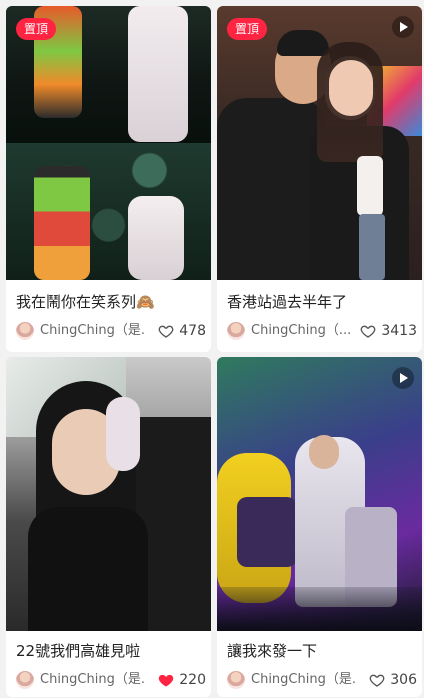  I want to click on like-button: 306, so click(393, 680).